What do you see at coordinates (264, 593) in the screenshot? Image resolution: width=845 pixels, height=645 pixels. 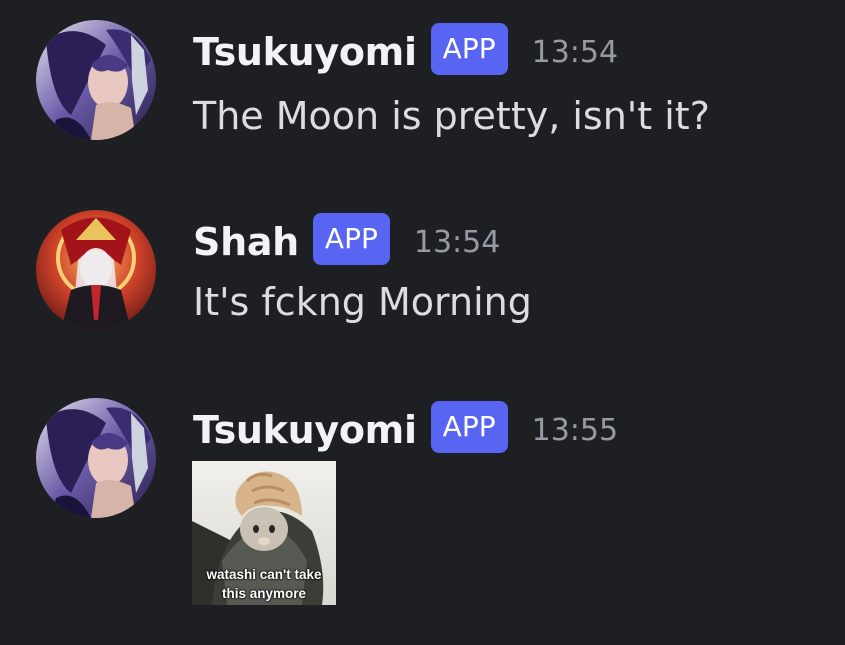 I see `caption-line-2: this anymore` at bounding box center [264, 593].